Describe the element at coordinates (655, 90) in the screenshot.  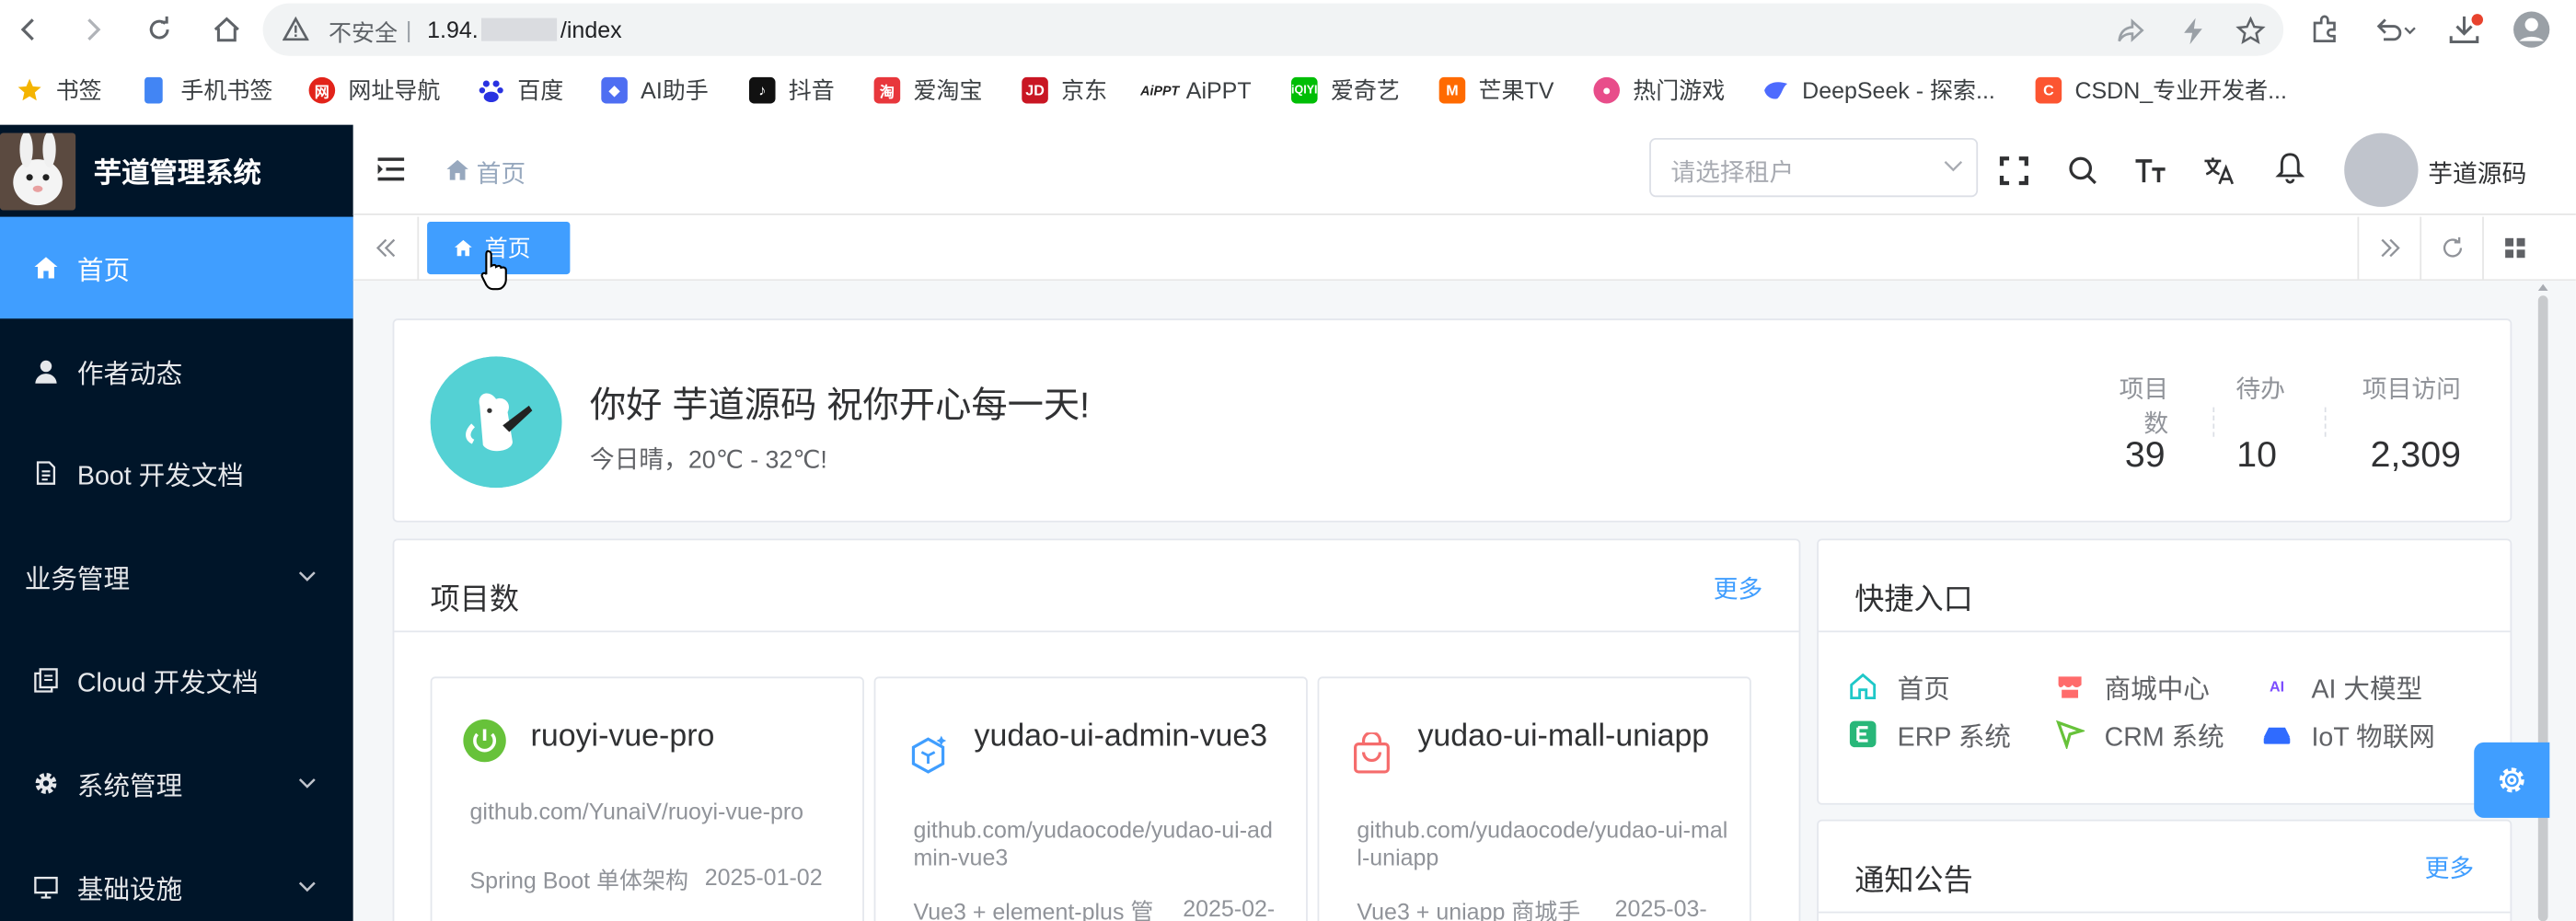
I see `bookmark-item: ◆ AI助手` at that location.